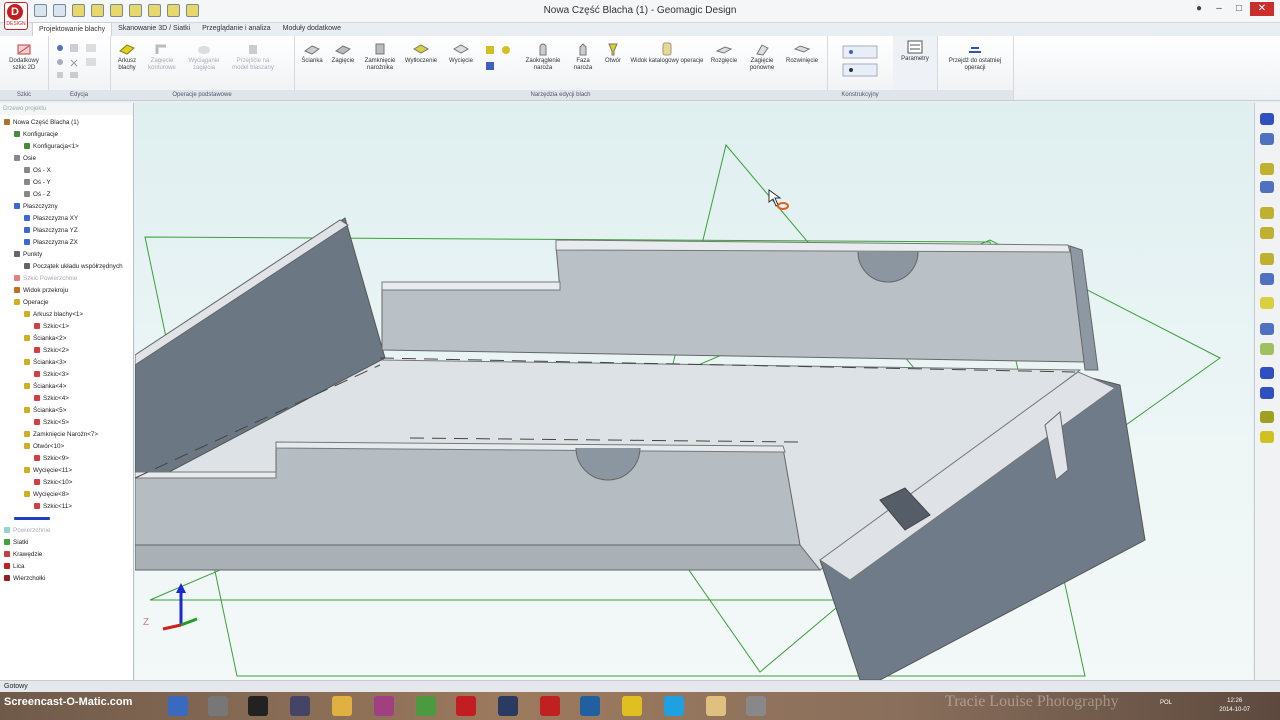 The height and width of the screenshot is (720, 1280). What do you see at coordinates (72, 29) in the screenshot?
I see `tab-sheet-metal: Projektowanie blachy` at bounding box center [72, 29].